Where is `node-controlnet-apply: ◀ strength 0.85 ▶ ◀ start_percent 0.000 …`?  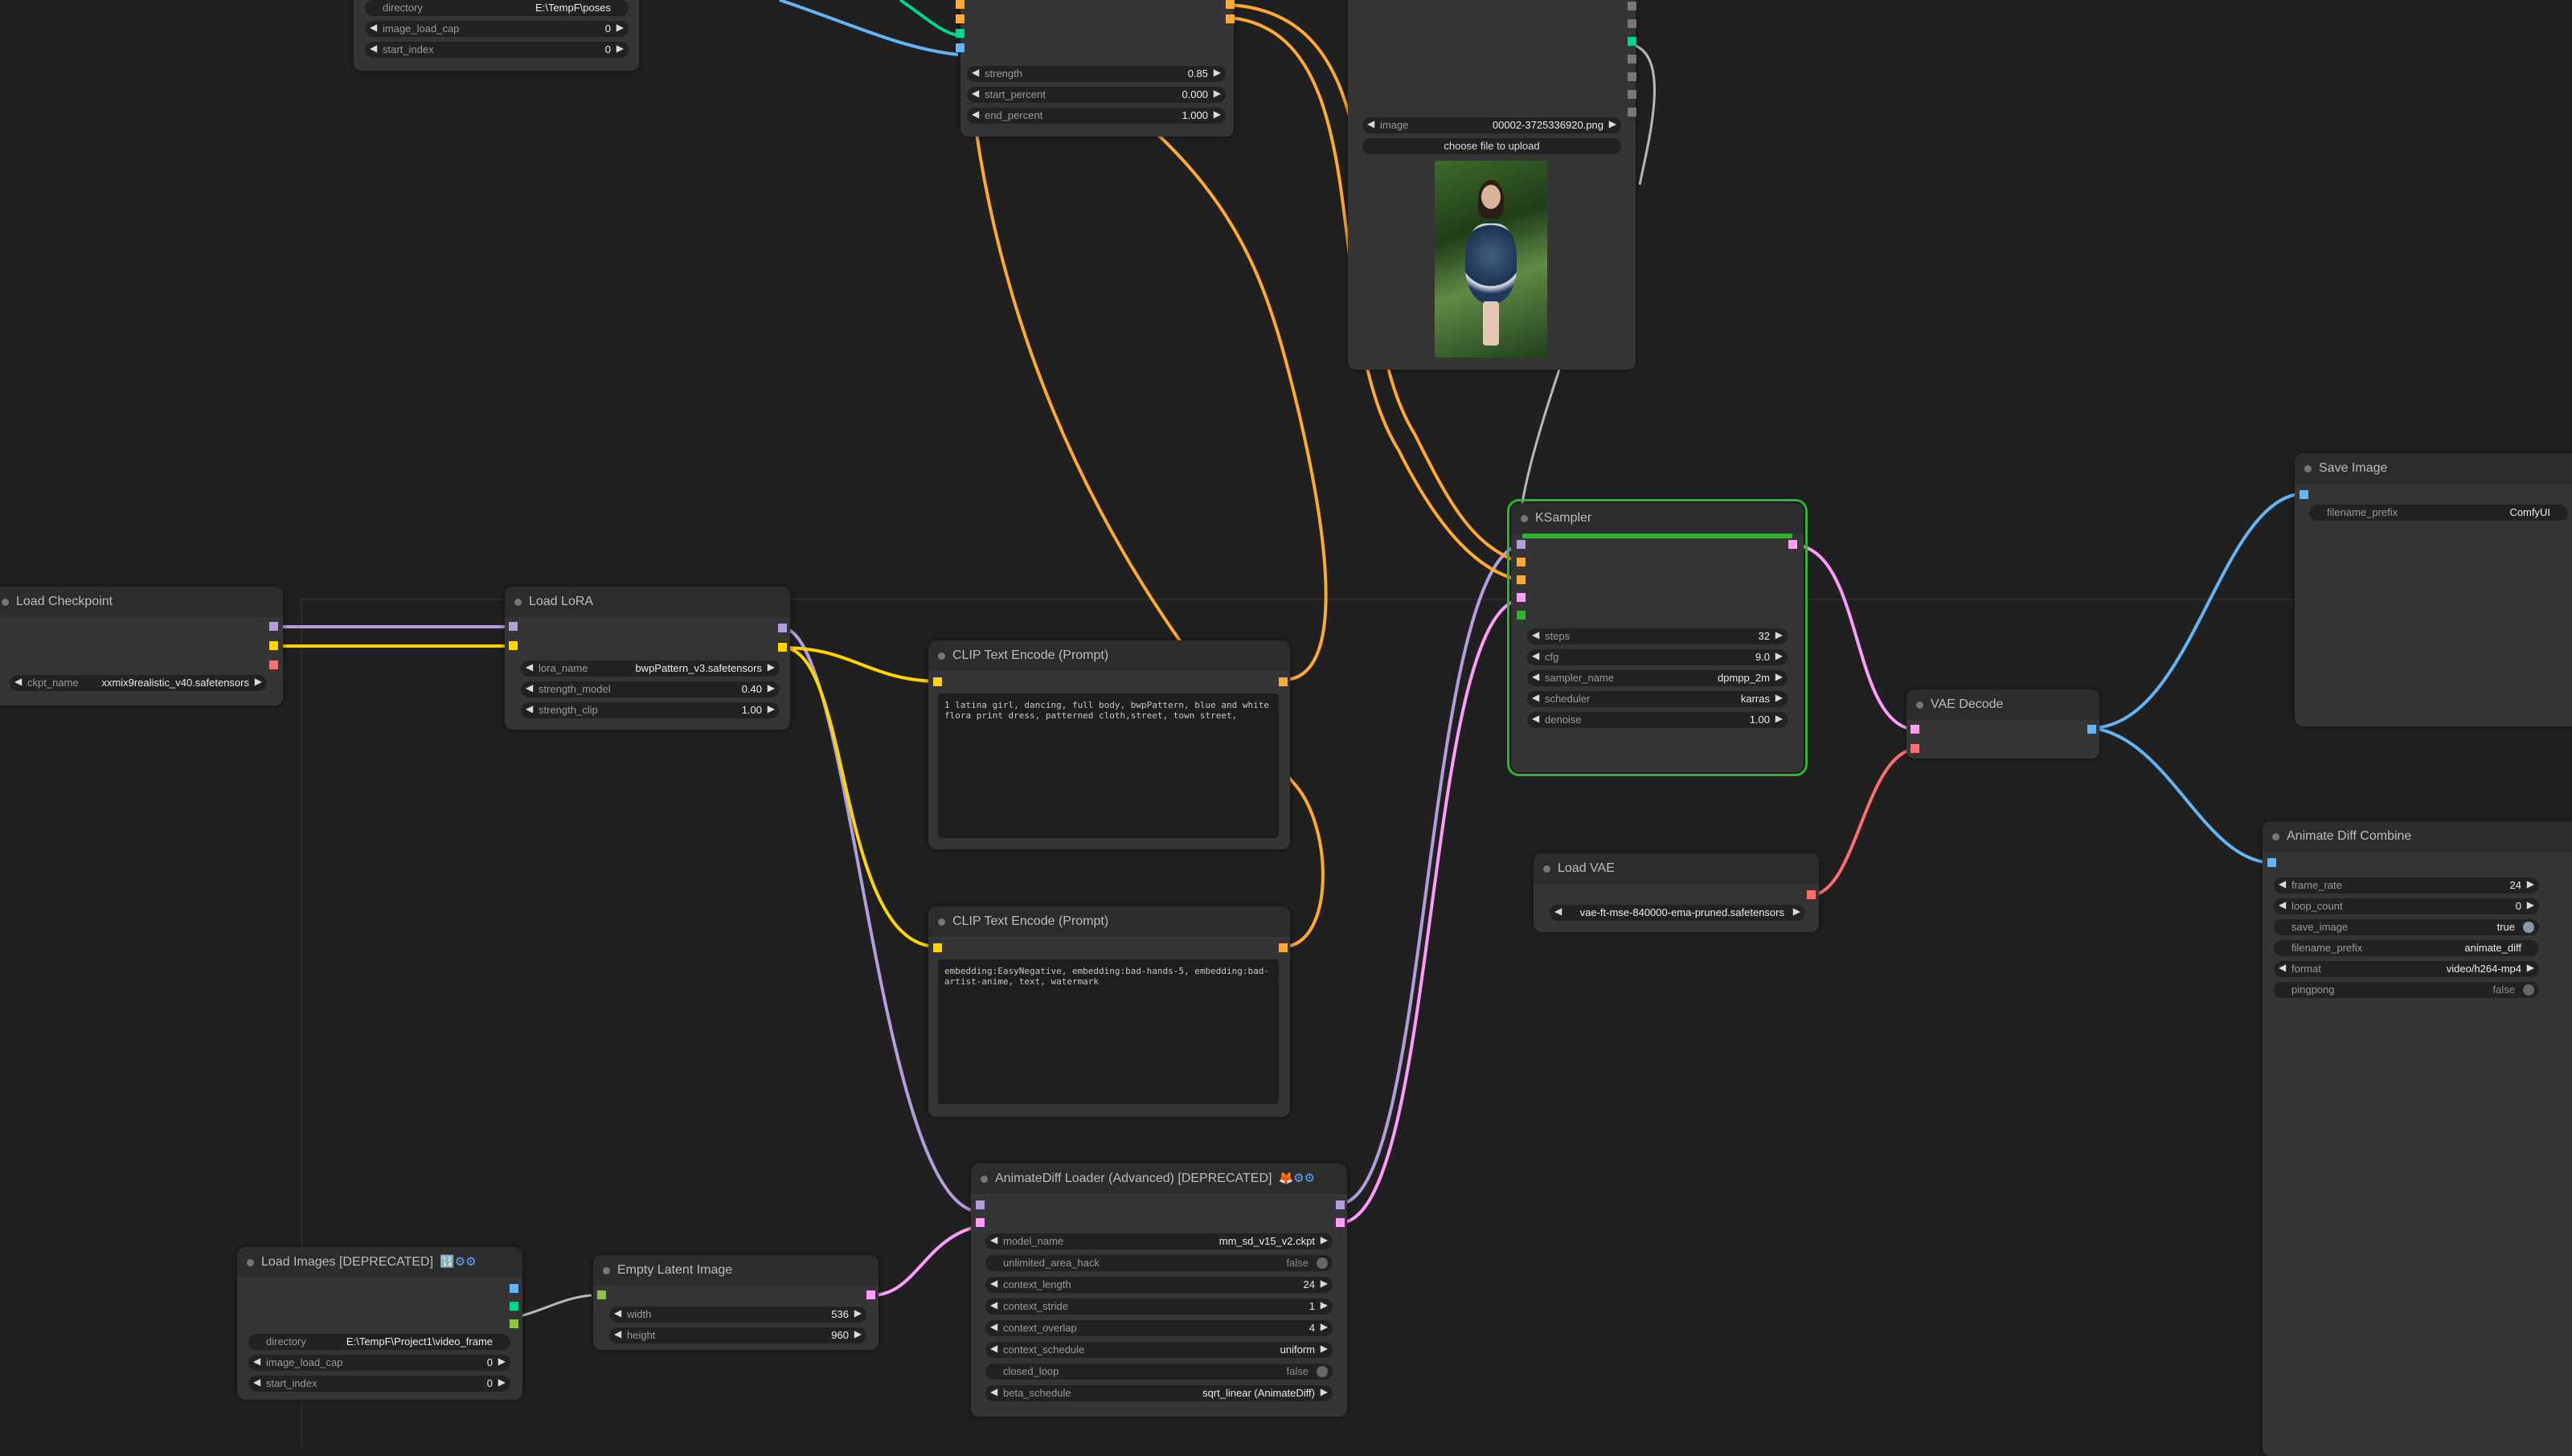 node-controlnet-apply: ◀ strength 0.85 ▶ ◀ start_percent 0.000 … is located at coordinates (1095, 68).